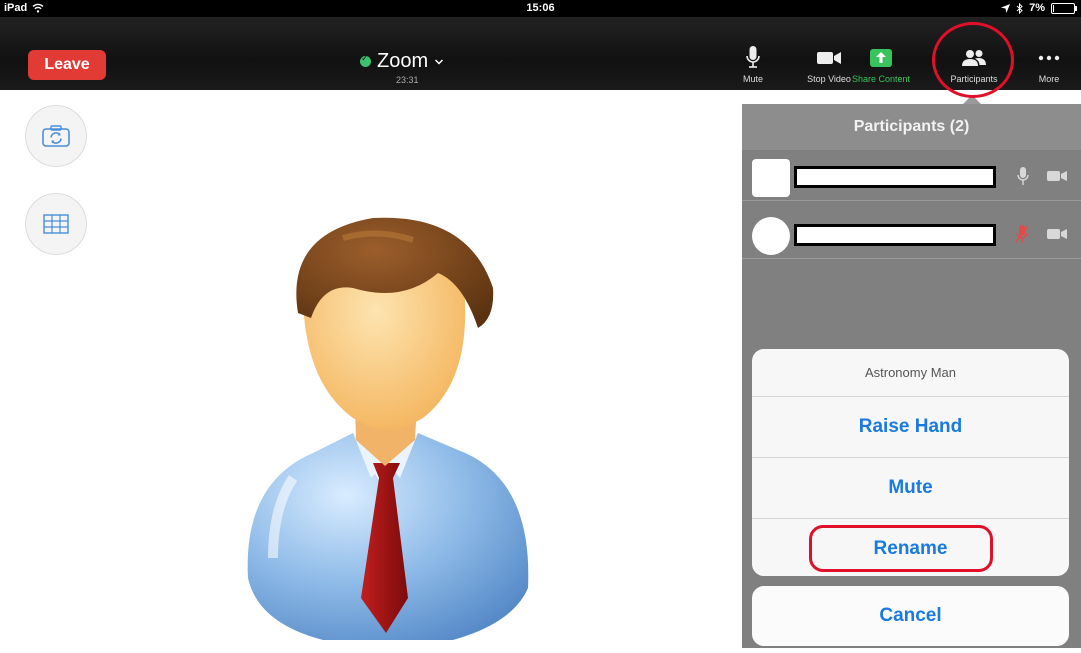 The image size is (1081, 653). Describe the element at coordinates (1049, 58) in the screenshot. I see `more-dots-icon` at that location.